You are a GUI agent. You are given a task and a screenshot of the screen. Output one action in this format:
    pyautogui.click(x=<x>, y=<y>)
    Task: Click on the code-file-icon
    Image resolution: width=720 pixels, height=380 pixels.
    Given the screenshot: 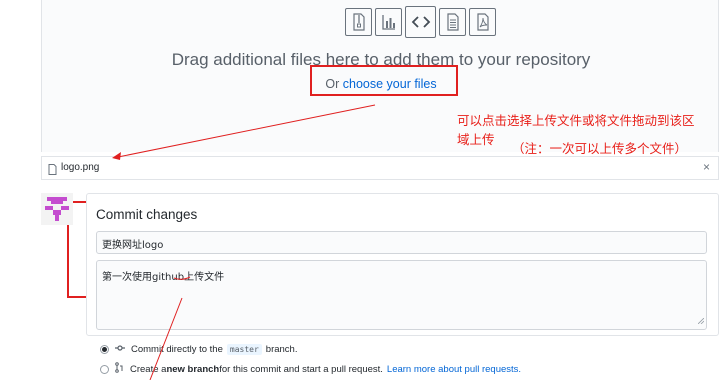 What is the action you would take?
    pyautogui.click(x=420, y=22)
    